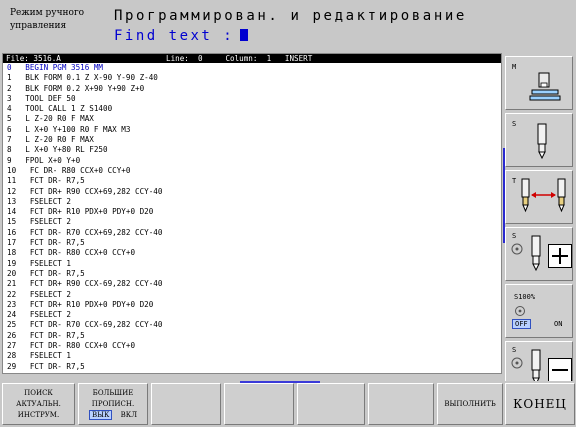  I want to click on end-button: КОНЕЦ, so click(540, 404).